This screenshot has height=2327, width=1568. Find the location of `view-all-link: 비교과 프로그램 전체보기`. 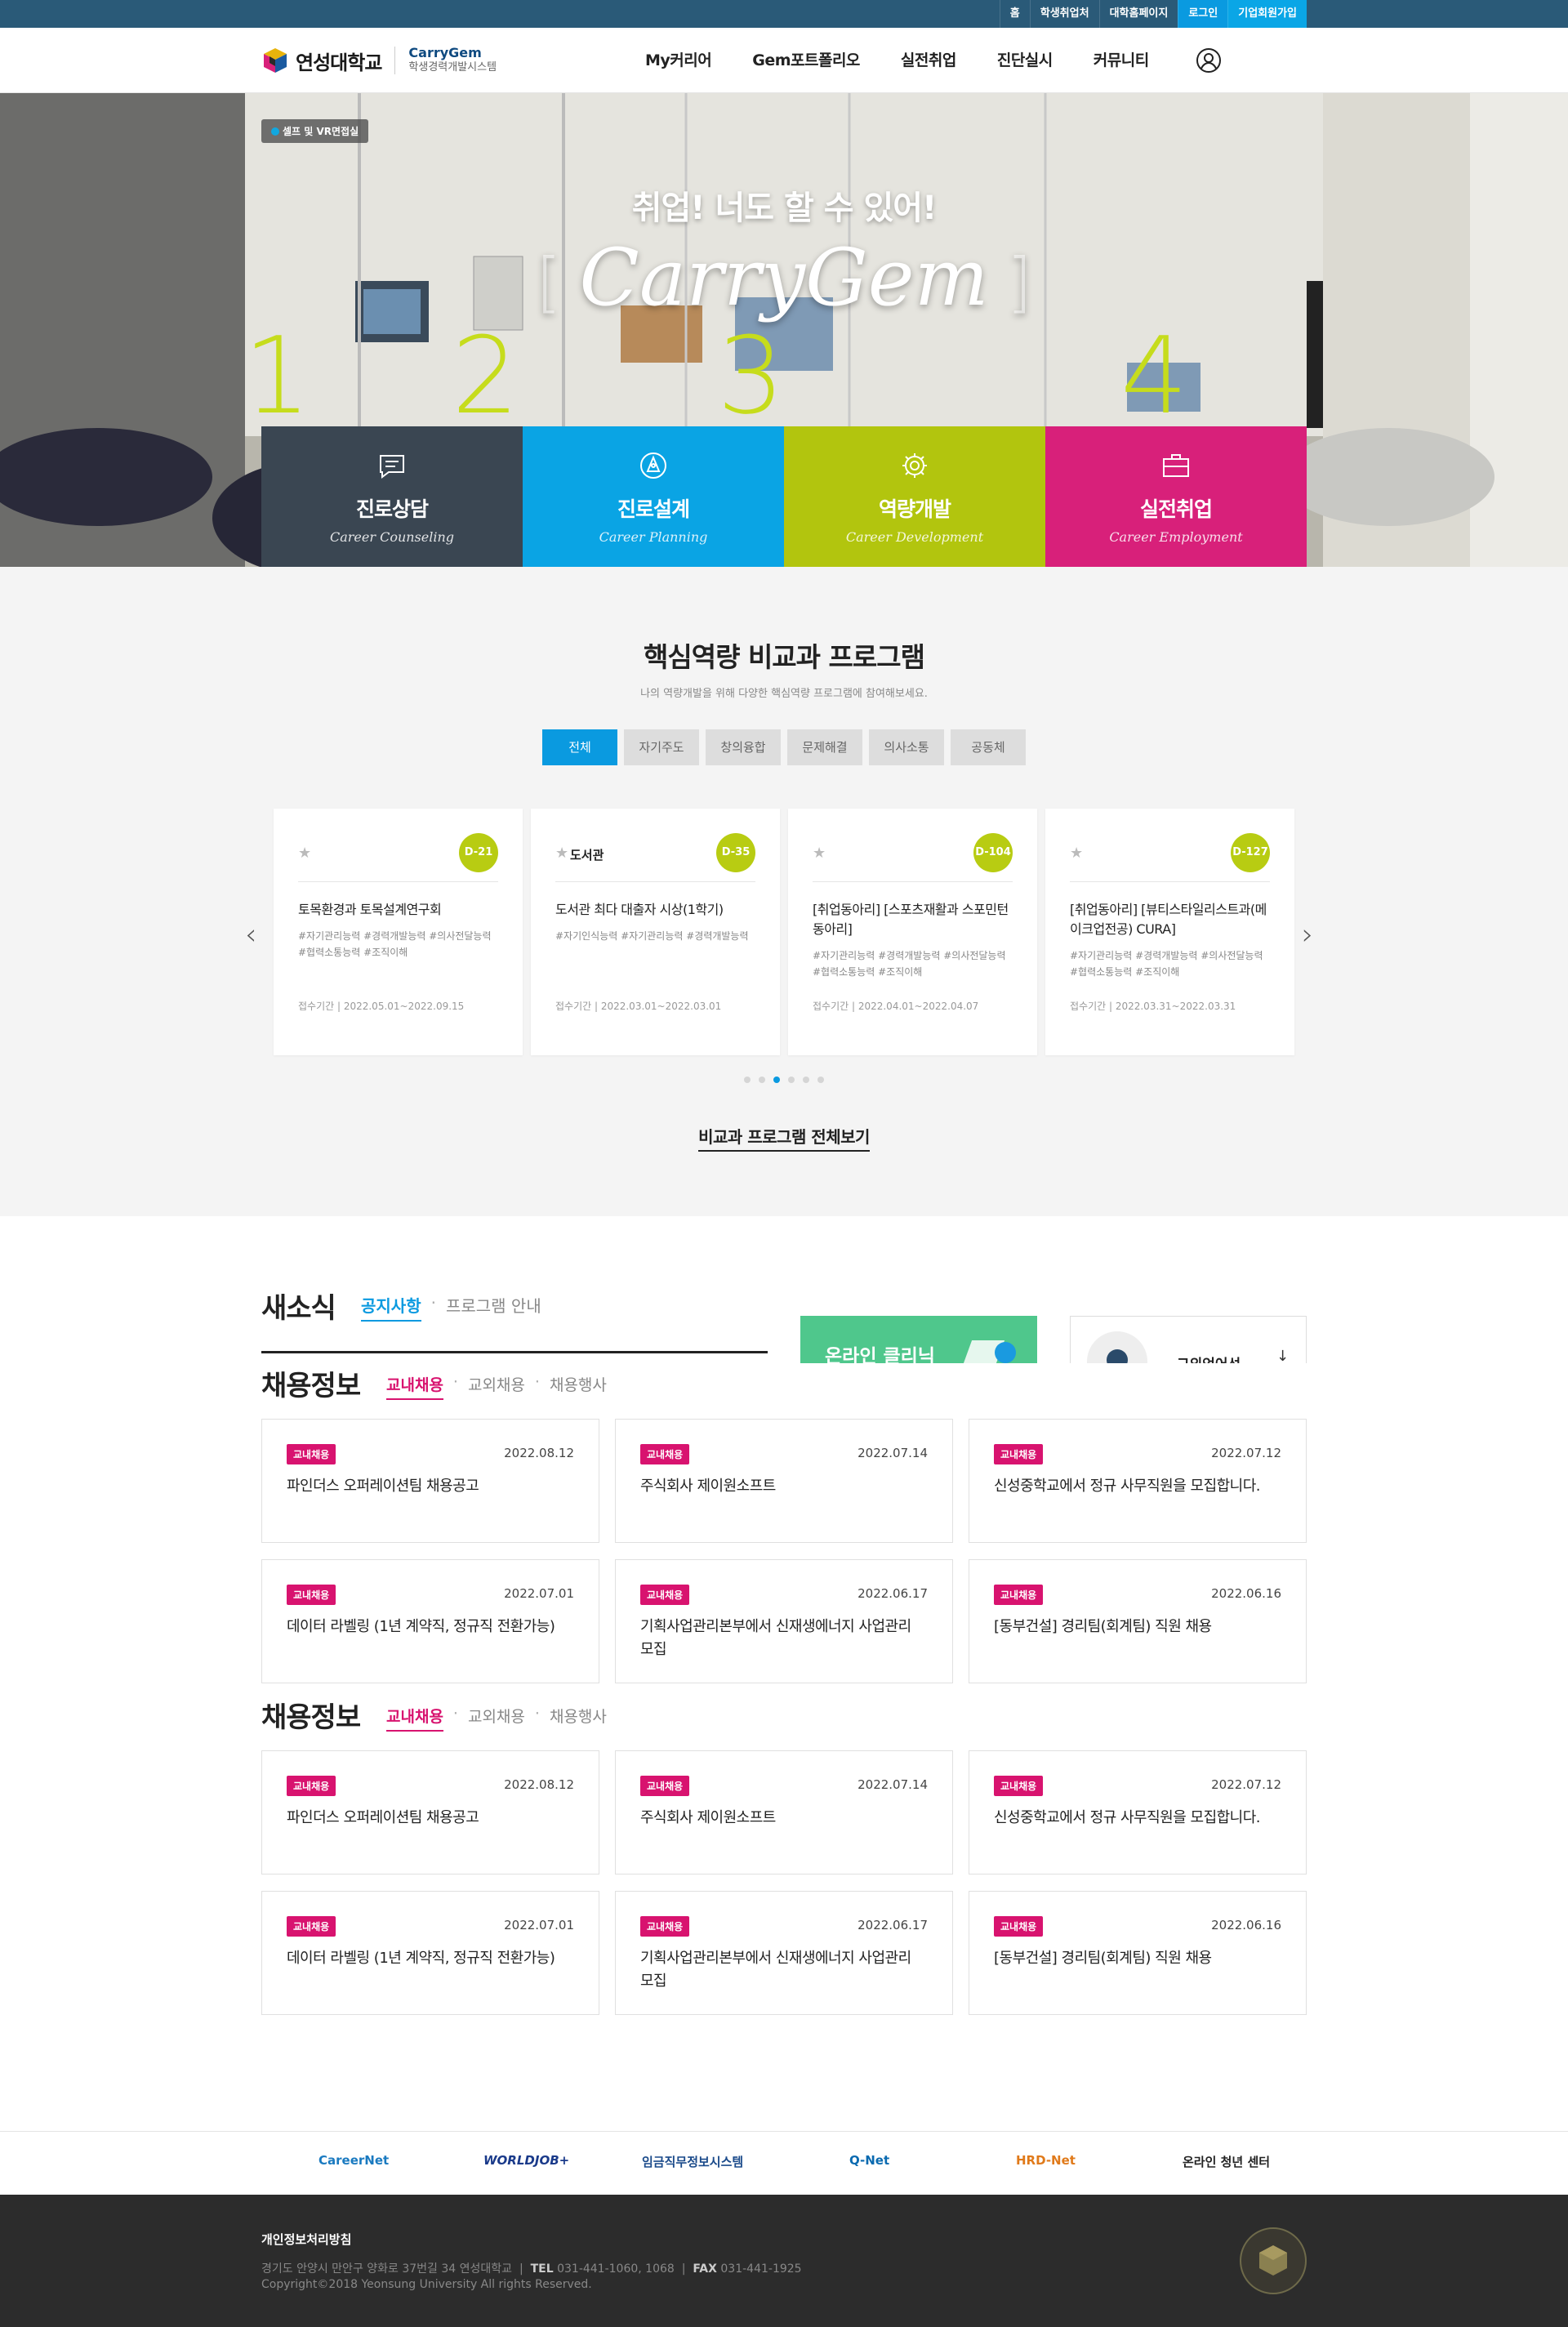

view-all-link: 비교과 프로그램 전체보기 is located at coordinates (784, 1139).